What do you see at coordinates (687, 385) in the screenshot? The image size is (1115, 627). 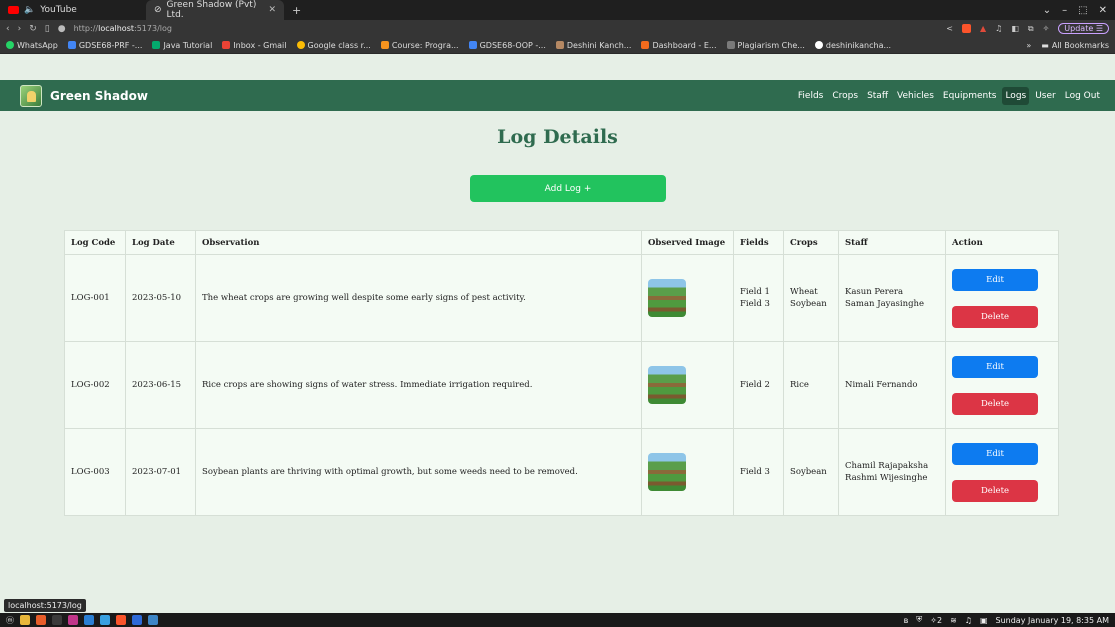 I see `observed-image-cell` at bounding box center [687, 385].